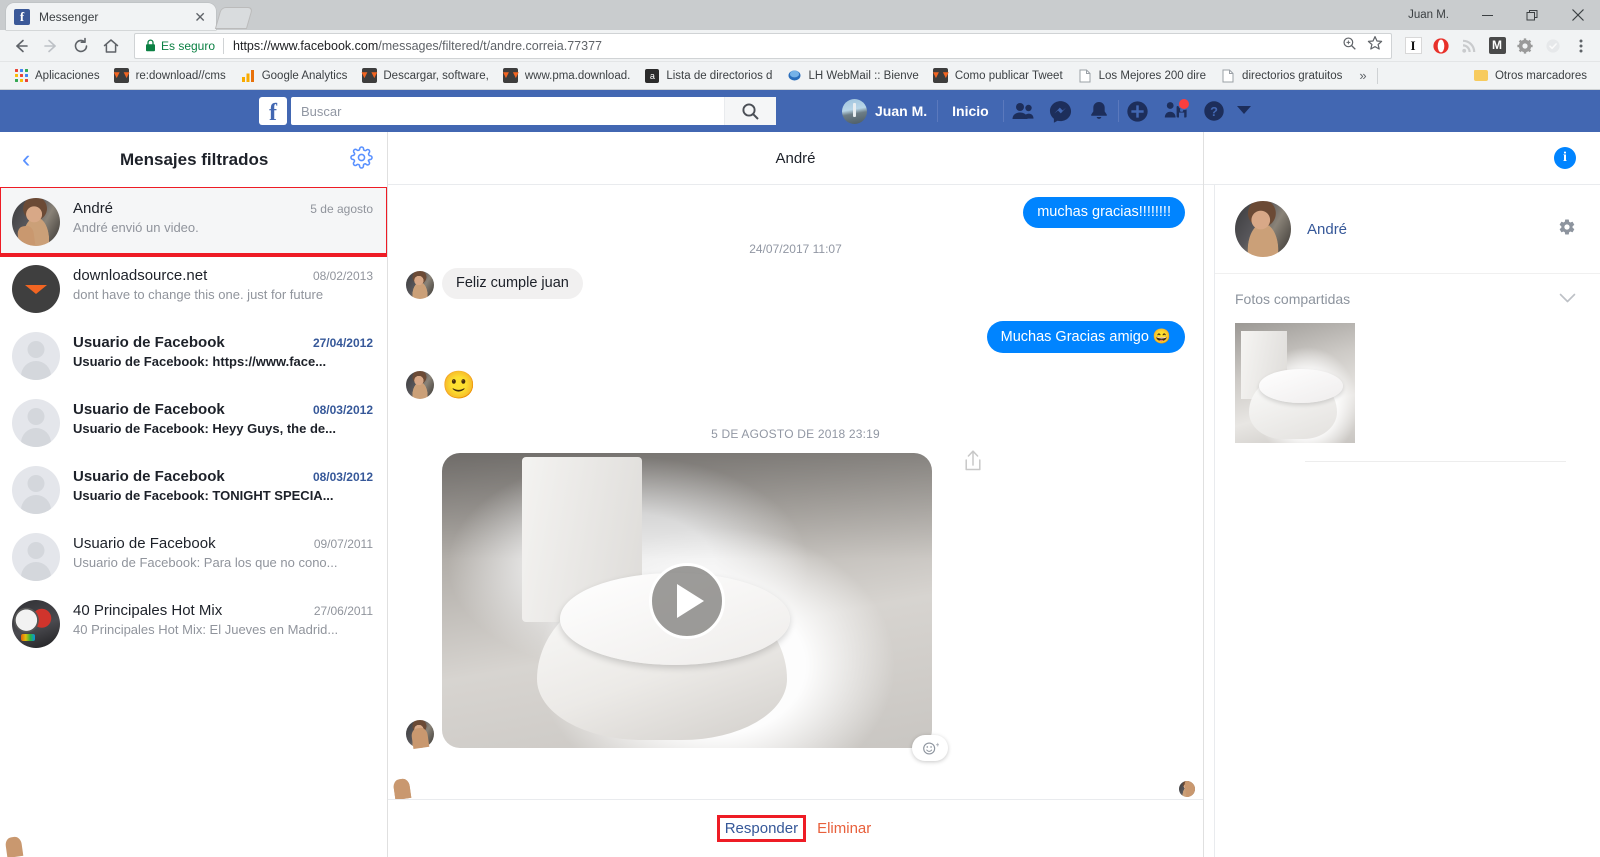 The width and height of the screenshot is (1600, 857). I want to click on instapaper-extension-icon: I, so click(1413, 46).